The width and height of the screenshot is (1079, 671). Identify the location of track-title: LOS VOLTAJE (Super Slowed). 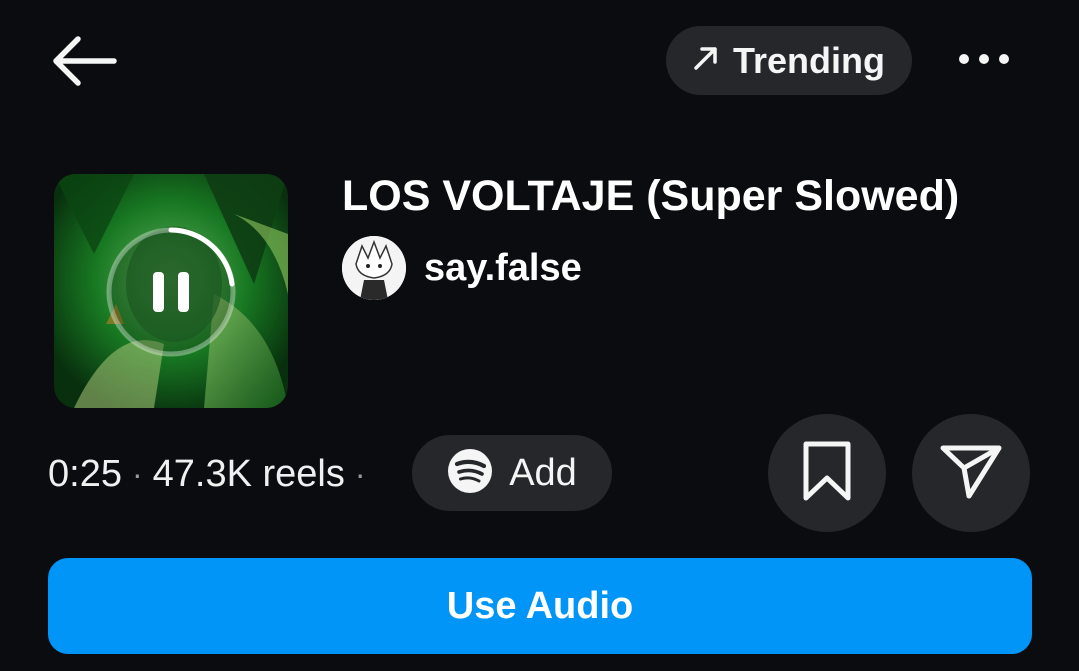
(651, 196).